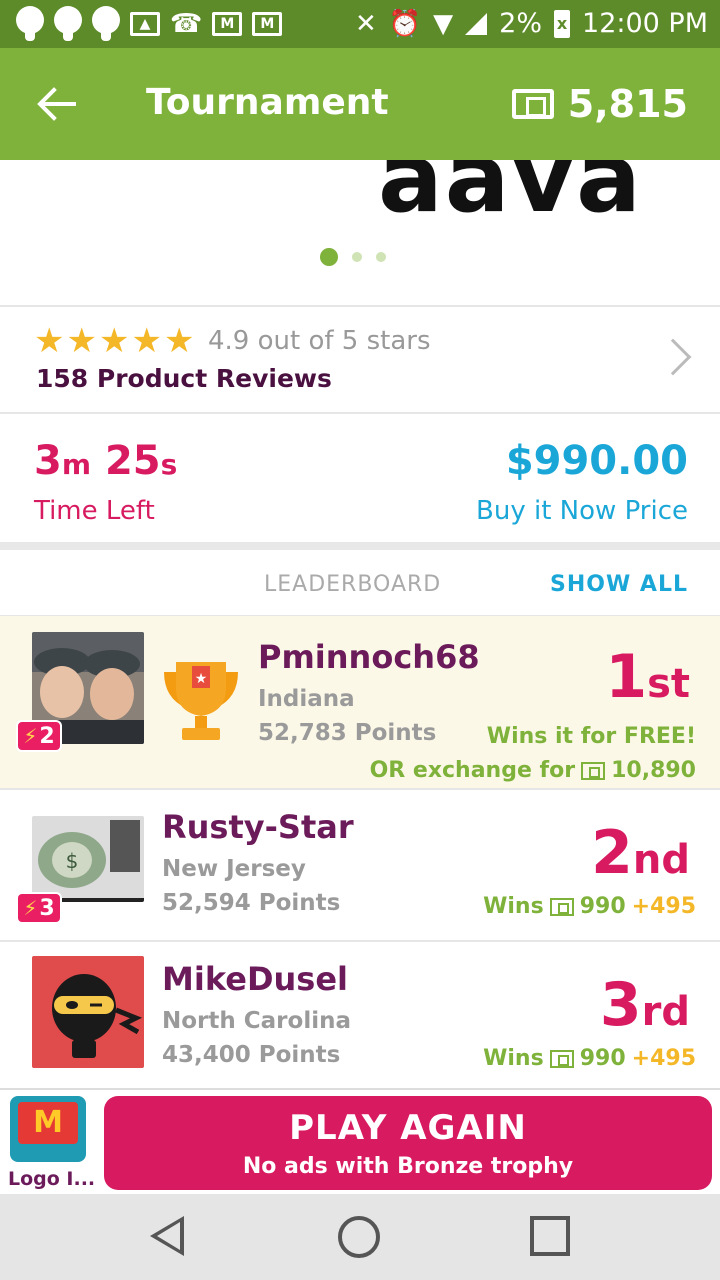 The height and width of the screenshot is (1280, 720). Describe the element at coordinates (329, 257) in the screenshot. I see `carousel-dot-active` at that location.